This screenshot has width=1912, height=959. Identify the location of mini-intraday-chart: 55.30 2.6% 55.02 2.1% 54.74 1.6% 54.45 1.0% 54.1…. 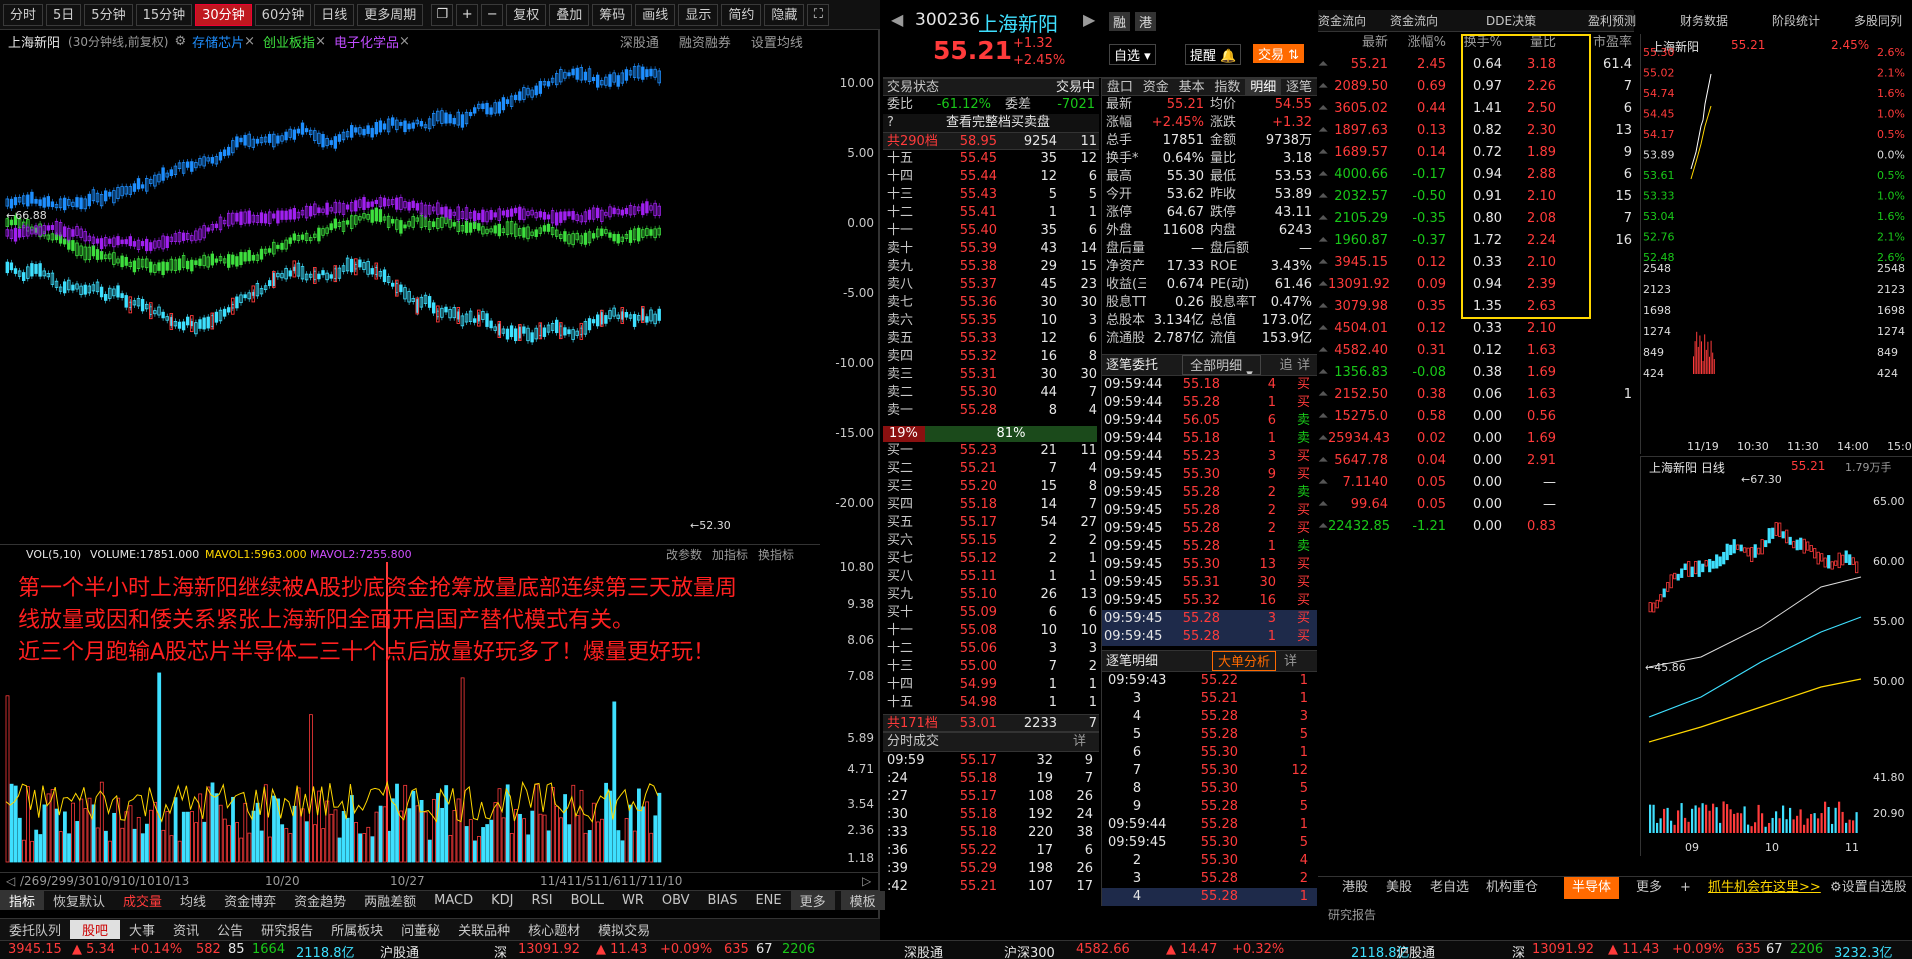
(1776, 244).